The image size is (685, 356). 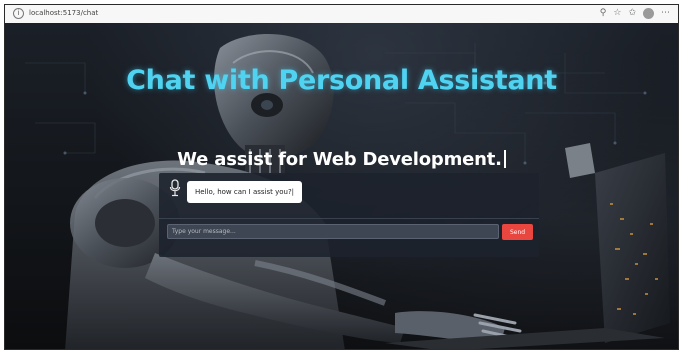 What do you see at coordinates (665, 13) in the screenshot?
I see `more-icon: ⋯` at bounding box center [665, 13].